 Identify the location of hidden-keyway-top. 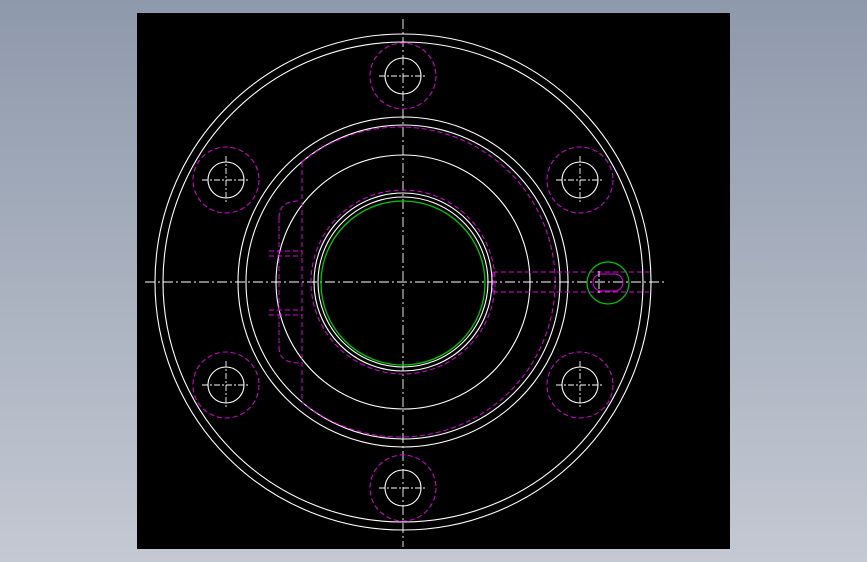
(289, 209).